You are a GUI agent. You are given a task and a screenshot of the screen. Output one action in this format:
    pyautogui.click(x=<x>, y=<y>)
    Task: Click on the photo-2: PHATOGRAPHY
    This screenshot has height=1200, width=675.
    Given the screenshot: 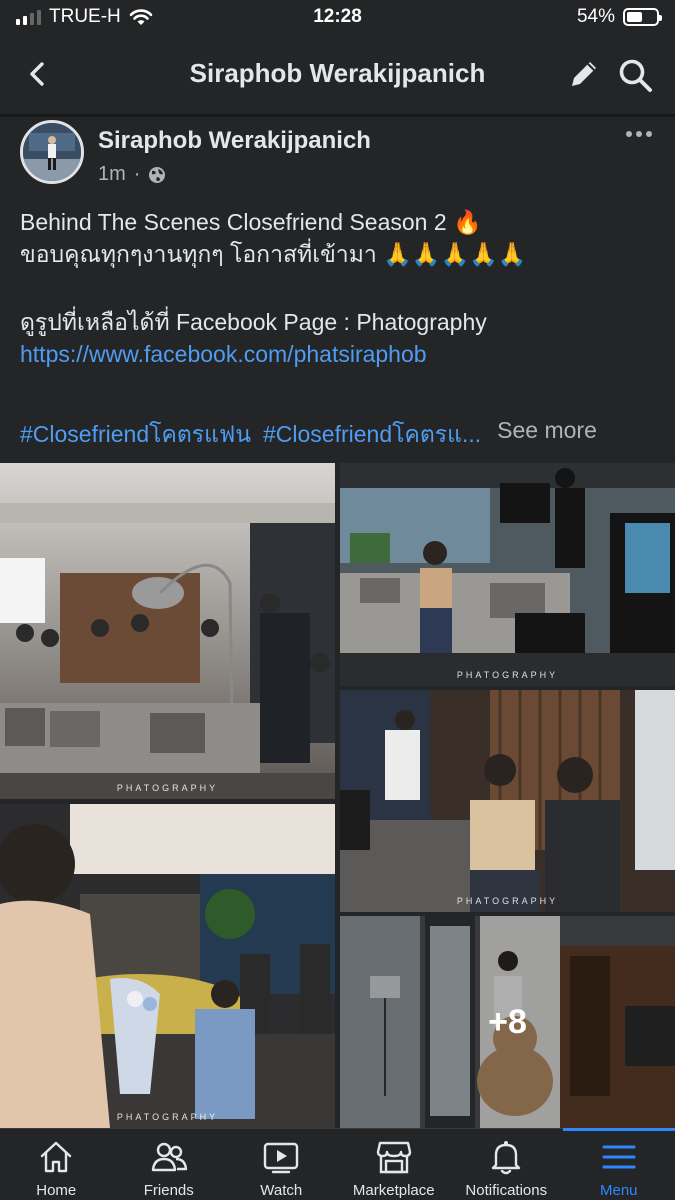 What is the action you would take?
    pyautogui.click(x=507, y=574)
    